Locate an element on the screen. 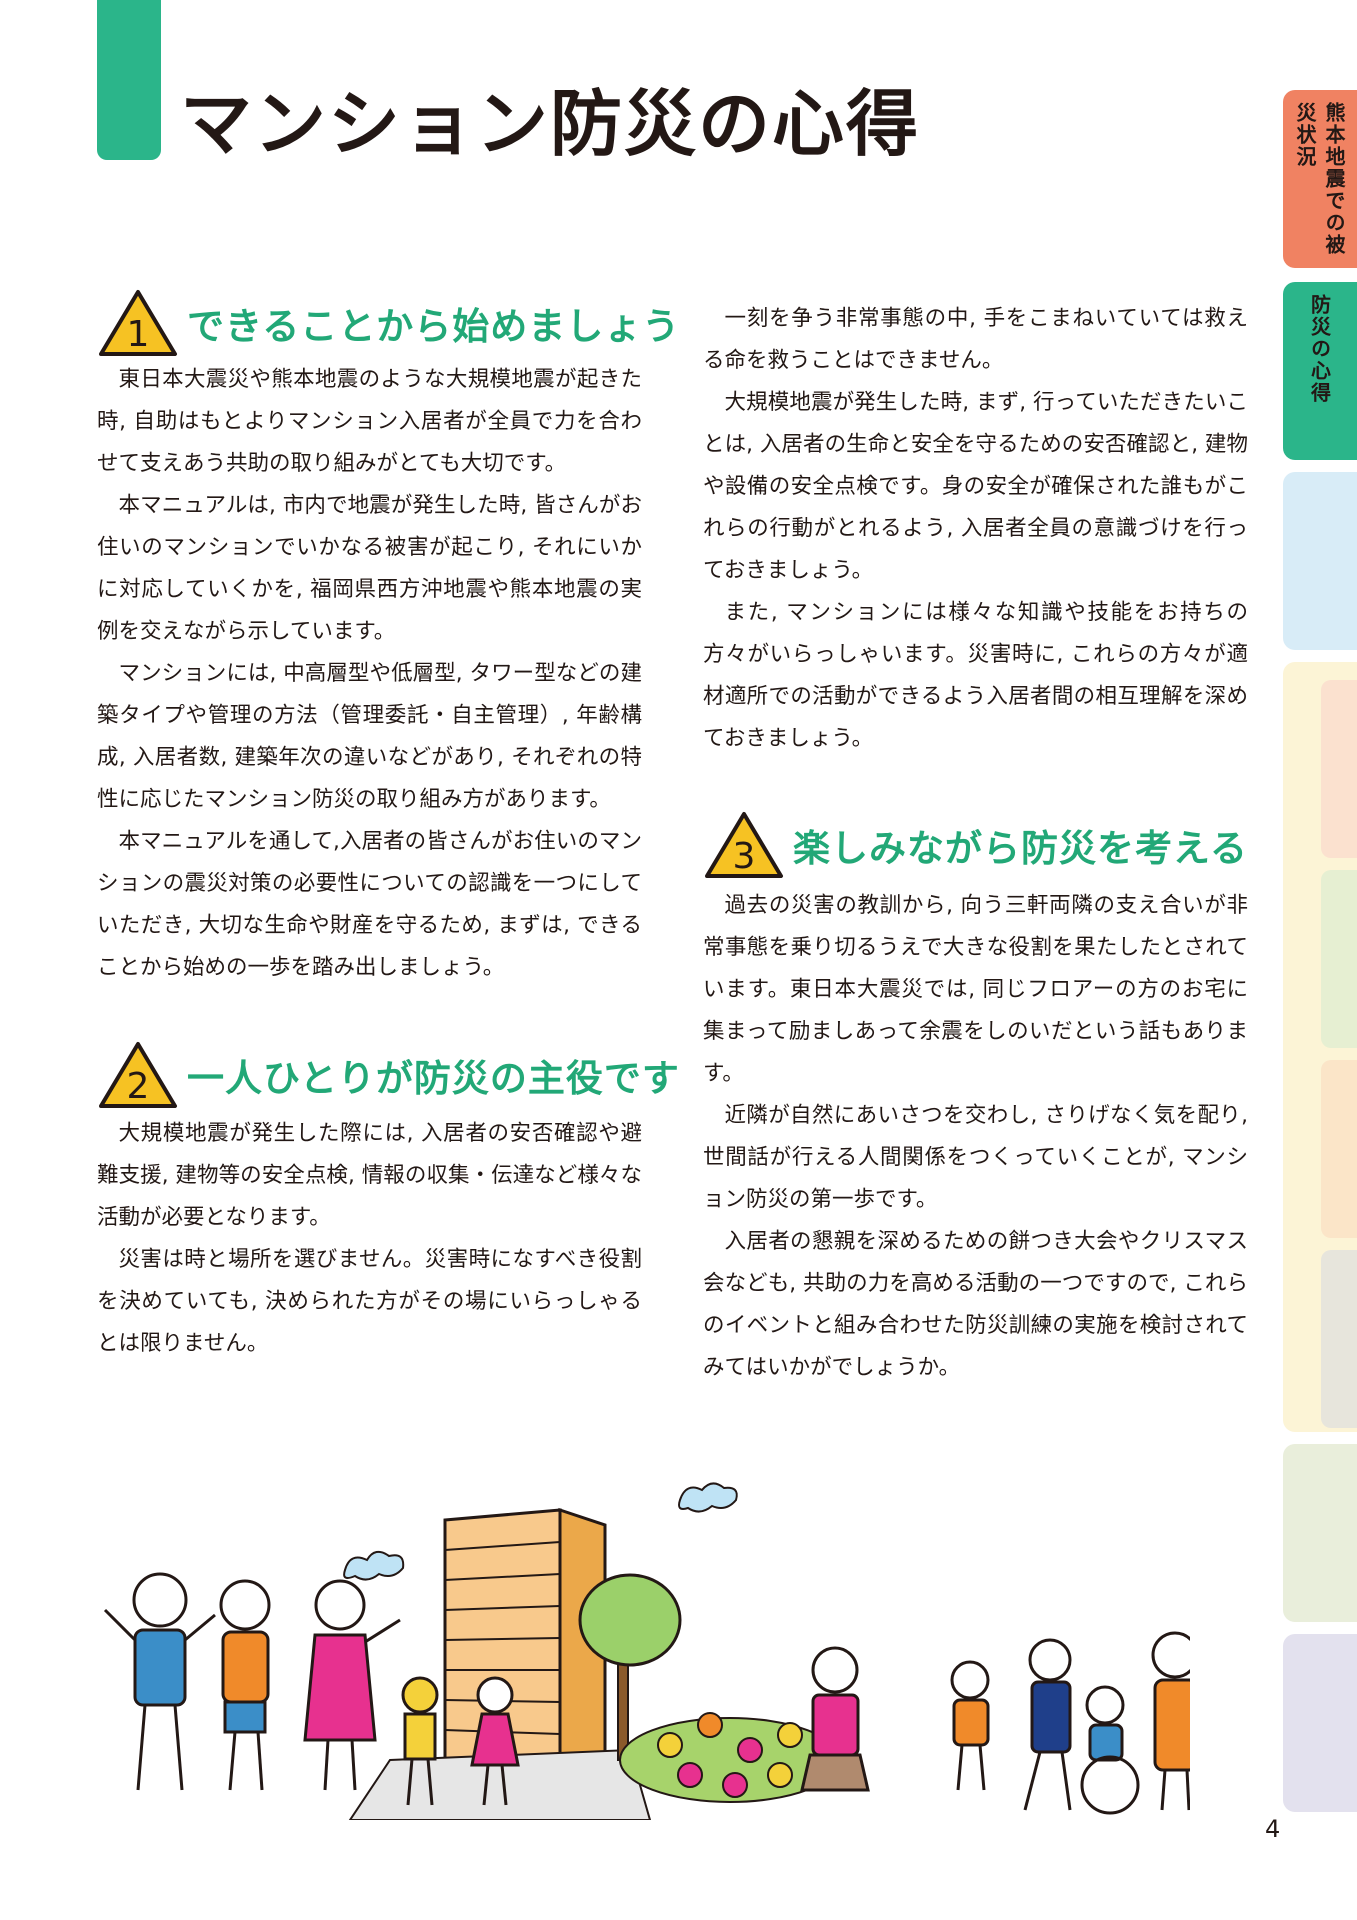 The width and height of the screenshot is (1357, 1920). section-3-title: 楽しみながら防災を考える is located at coordinates (1020, 848).